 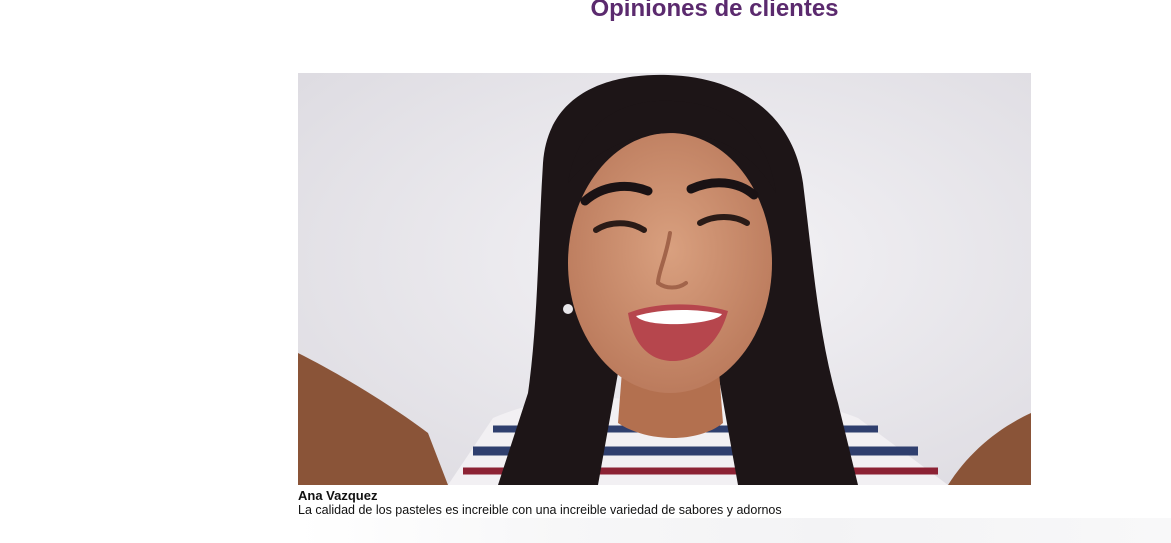 I want to click on section-title: Opiniones de clientes, so click(x=714, y=11).